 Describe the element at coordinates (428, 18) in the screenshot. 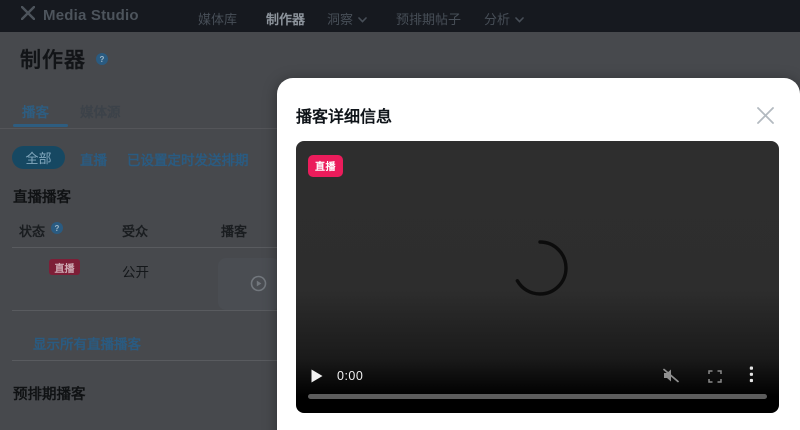

I see `nav-item-scheduled-posts: 预排期帖子` at that location.